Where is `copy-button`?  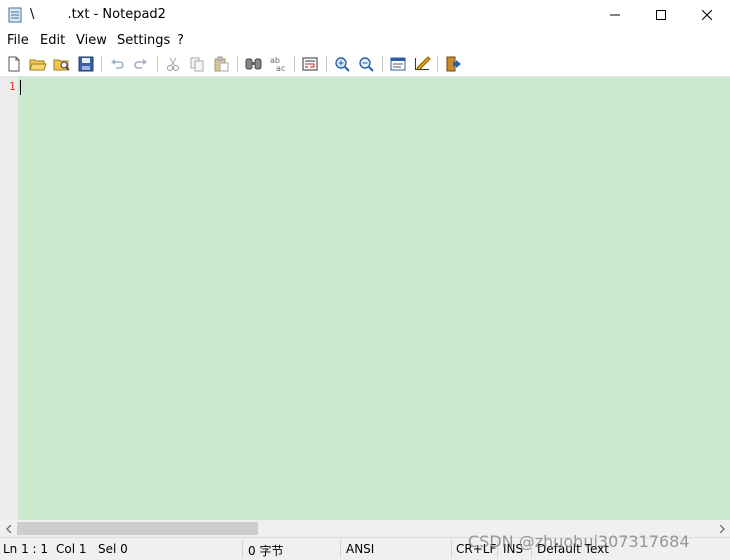 copy-button is located at coordinates (197, 64).